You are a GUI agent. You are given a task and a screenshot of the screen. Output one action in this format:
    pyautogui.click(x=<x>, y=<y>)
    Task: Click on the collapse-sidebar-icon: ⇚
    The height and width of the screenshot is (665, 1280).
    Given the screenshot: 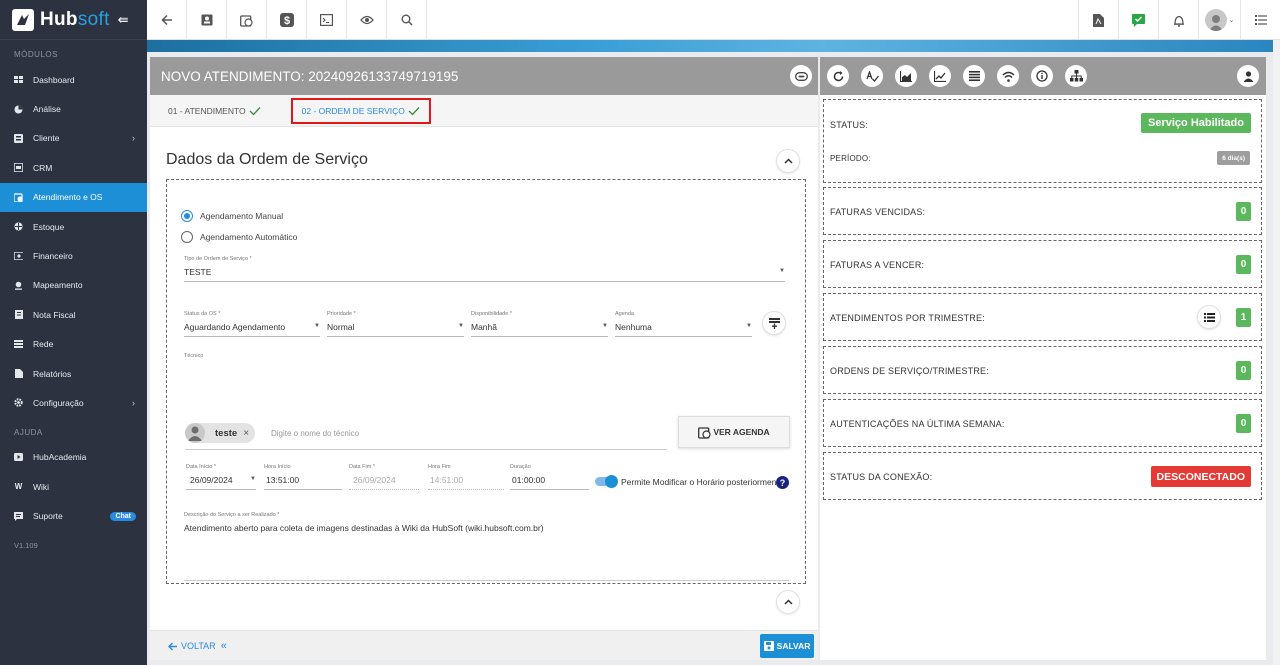 What is the action you would take?
    pyautogui.click(x=123, y=20)
    